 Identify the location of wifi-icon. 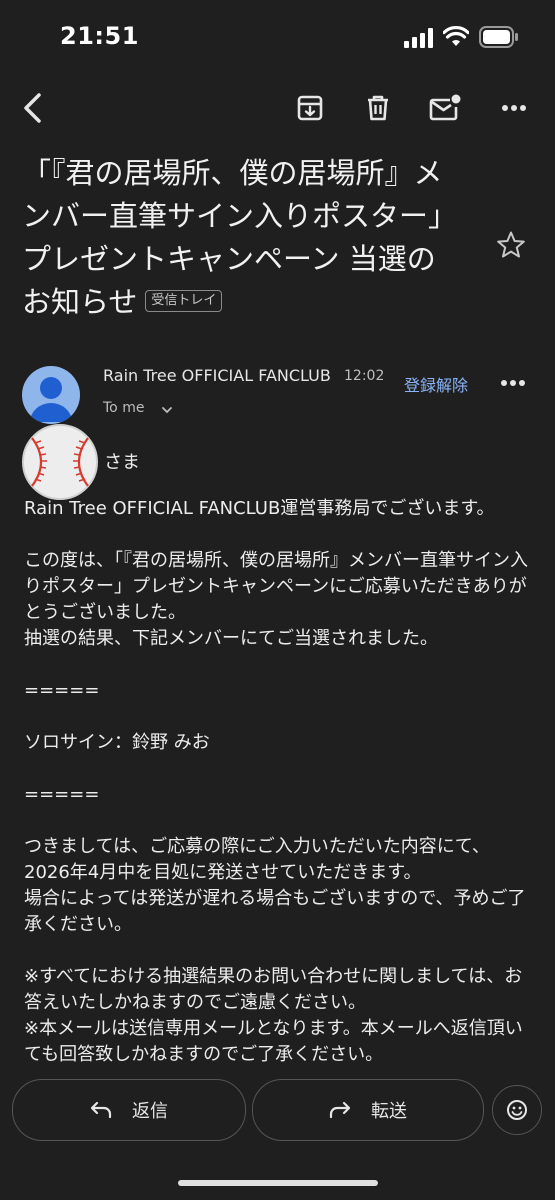
(456, 38).